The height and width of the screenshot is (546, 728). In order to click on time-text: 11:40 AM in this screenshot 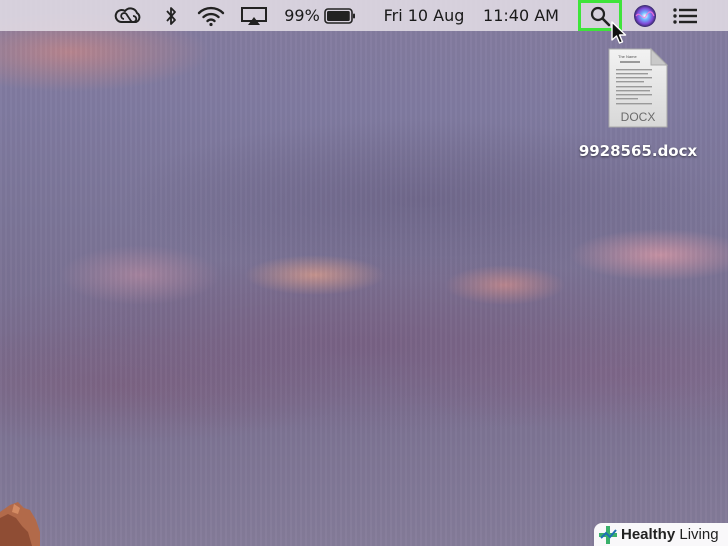, I will do `click(521, 15)`.